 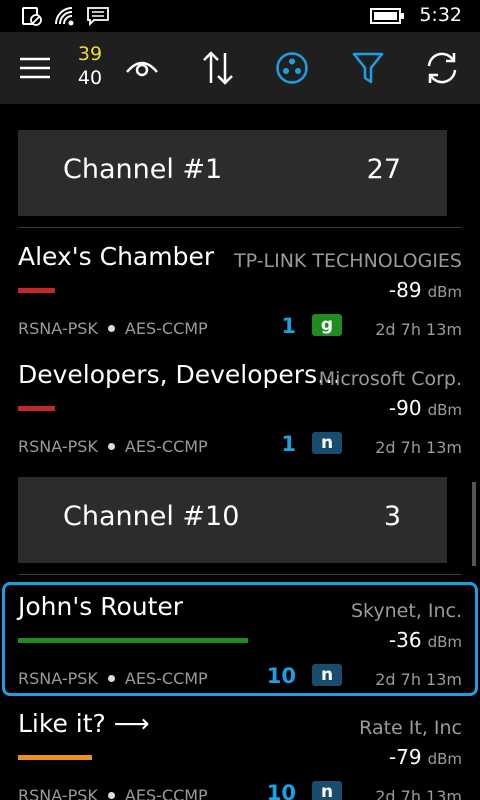 What do you see at coordinates (348, 261) in the screenshot?
I see `network-vendor: TP-LINK TECHNOLOGIES` at bounding box center [348, 261].